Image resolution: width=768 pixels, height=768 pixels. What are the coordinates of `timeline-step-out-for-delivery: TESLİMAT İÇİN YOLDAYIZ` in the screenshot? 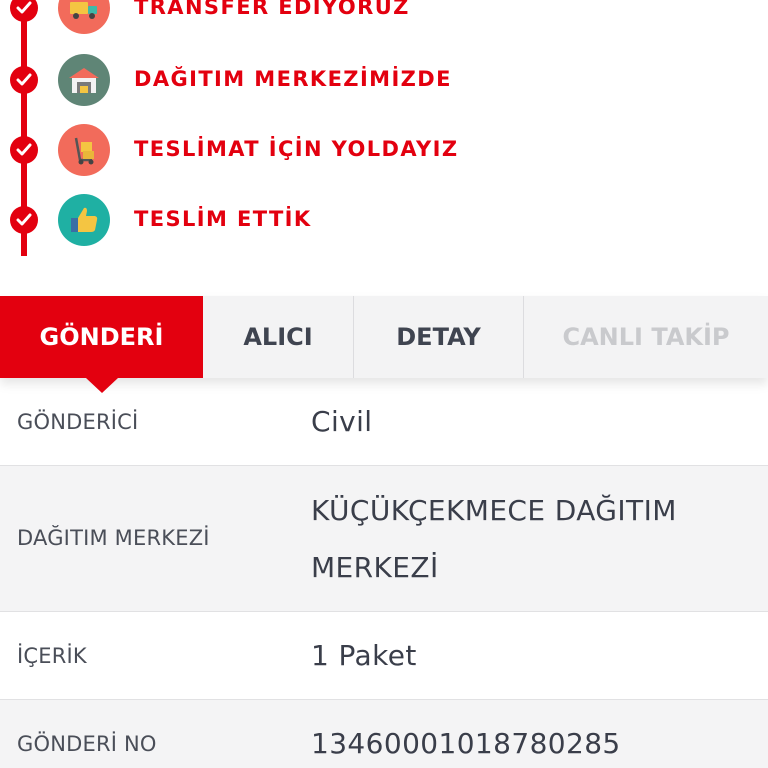 It's located at (384, 148).